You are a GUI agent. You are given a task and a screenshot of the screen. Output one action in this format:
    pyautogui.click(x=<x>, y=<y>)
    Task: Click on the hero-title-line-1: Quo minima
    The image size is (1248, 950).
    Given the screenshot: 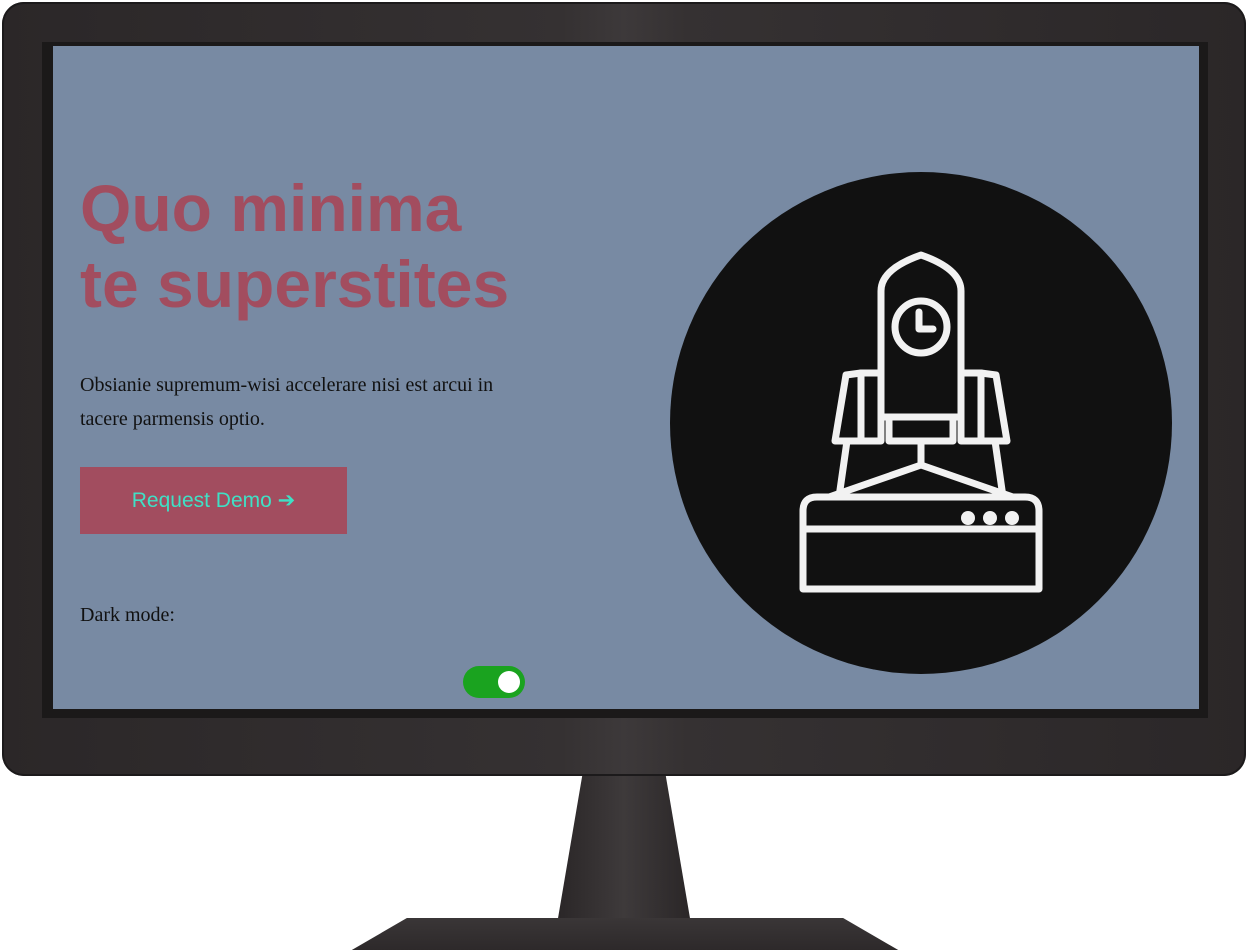 What is the action you would take?
    pyautogui.click(x=271, y=208)
    